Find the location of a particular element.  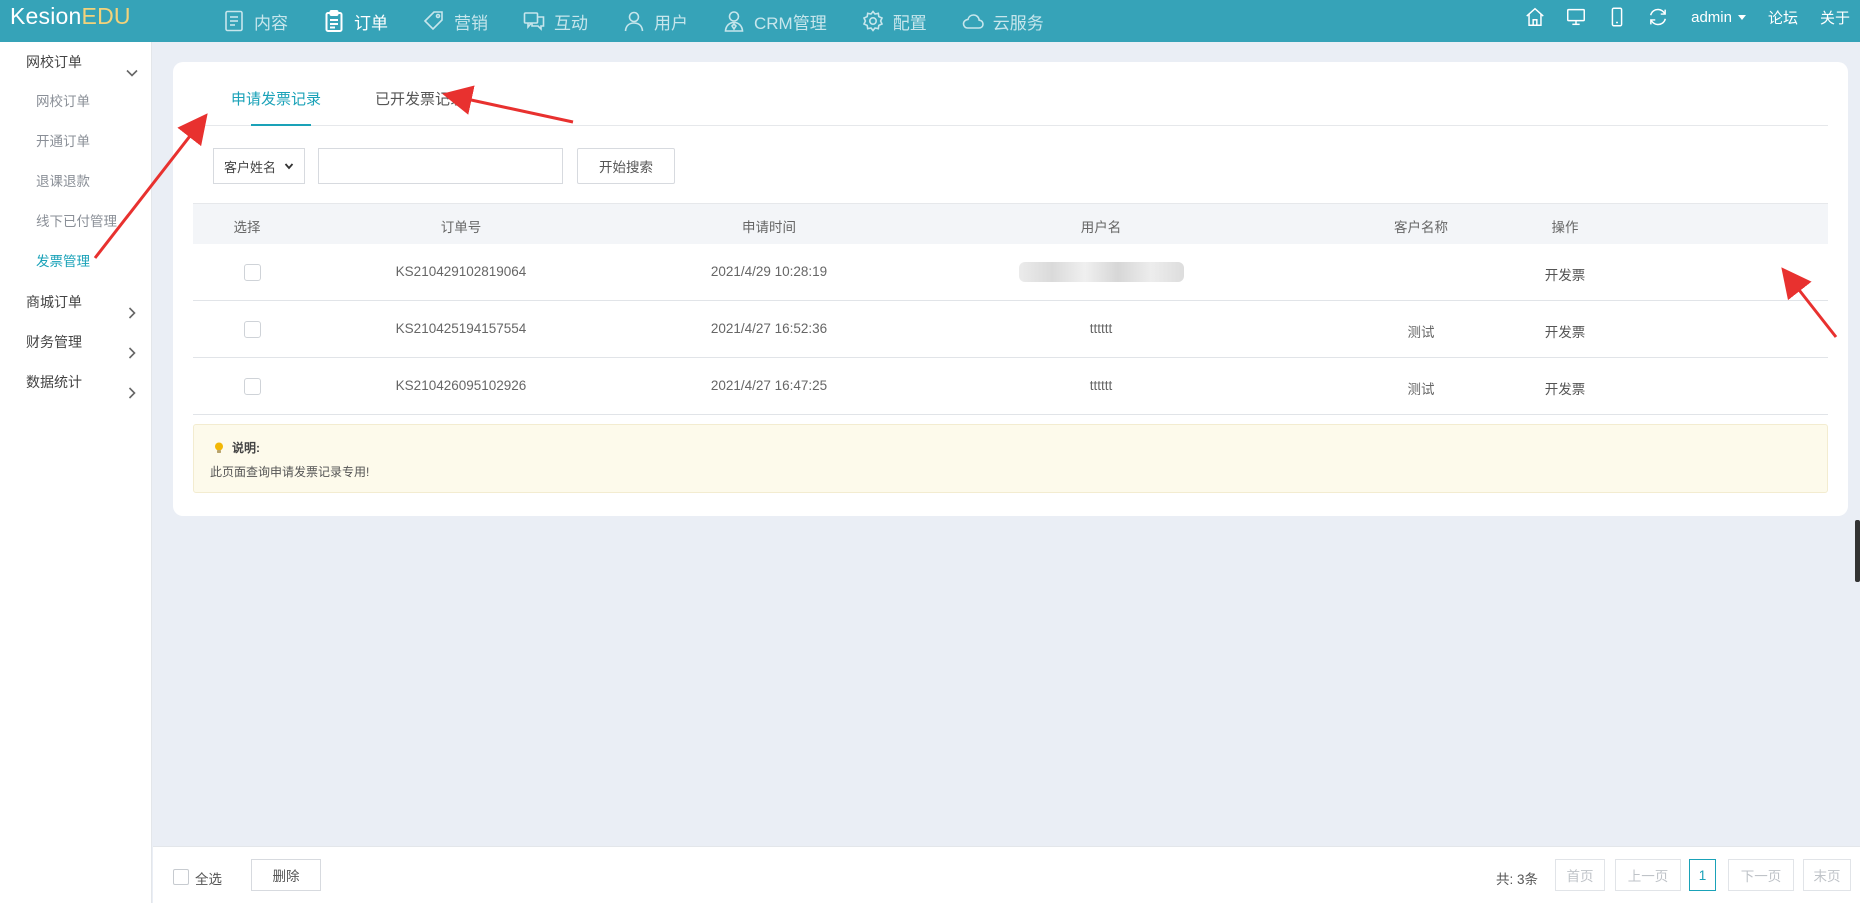

sidebar-group-statistics: 数据统计 is located at coordinates (75, 382).